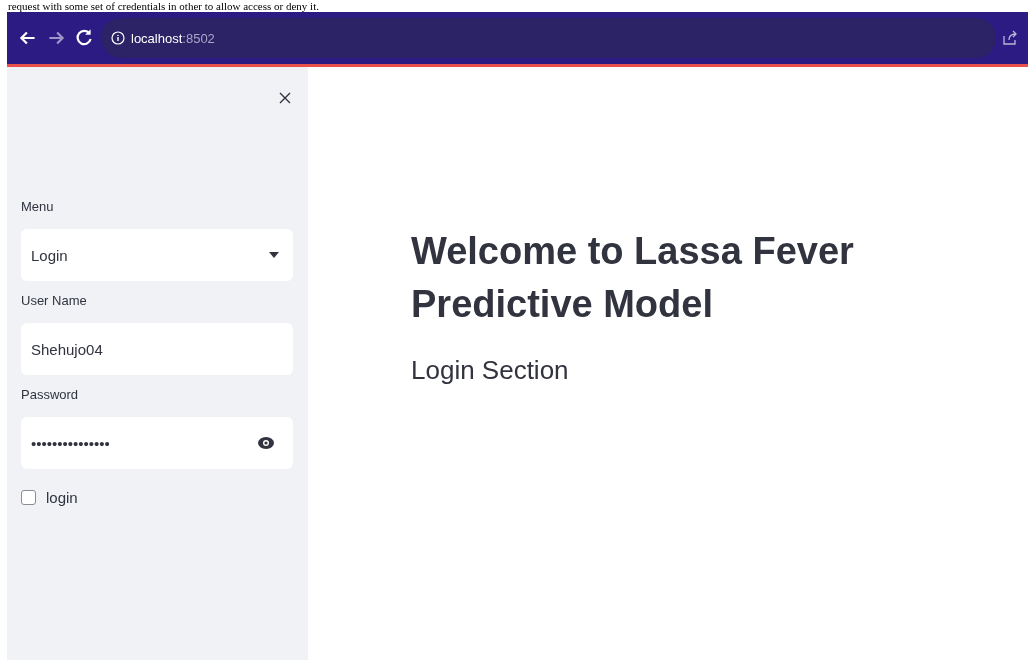 The height and width of the screenshot is (660, 1028). I want to click on caret-icon, so click(274, 255).